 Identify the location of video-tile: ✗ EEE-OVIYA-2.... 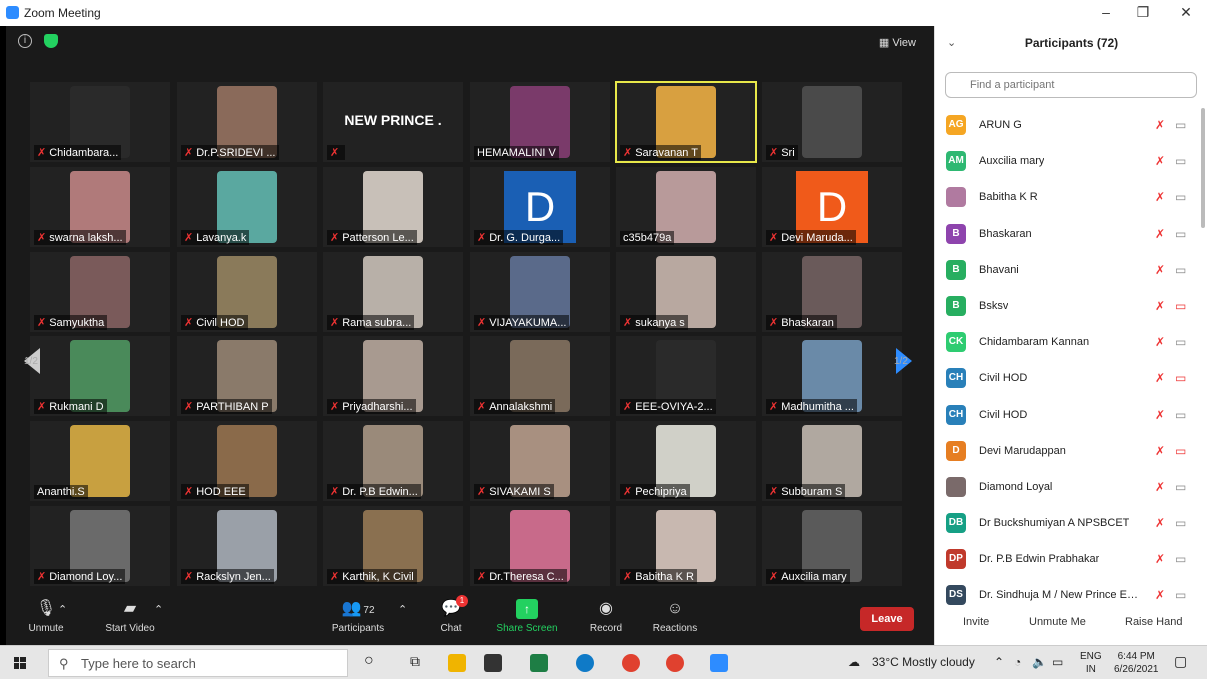
(686, 376).